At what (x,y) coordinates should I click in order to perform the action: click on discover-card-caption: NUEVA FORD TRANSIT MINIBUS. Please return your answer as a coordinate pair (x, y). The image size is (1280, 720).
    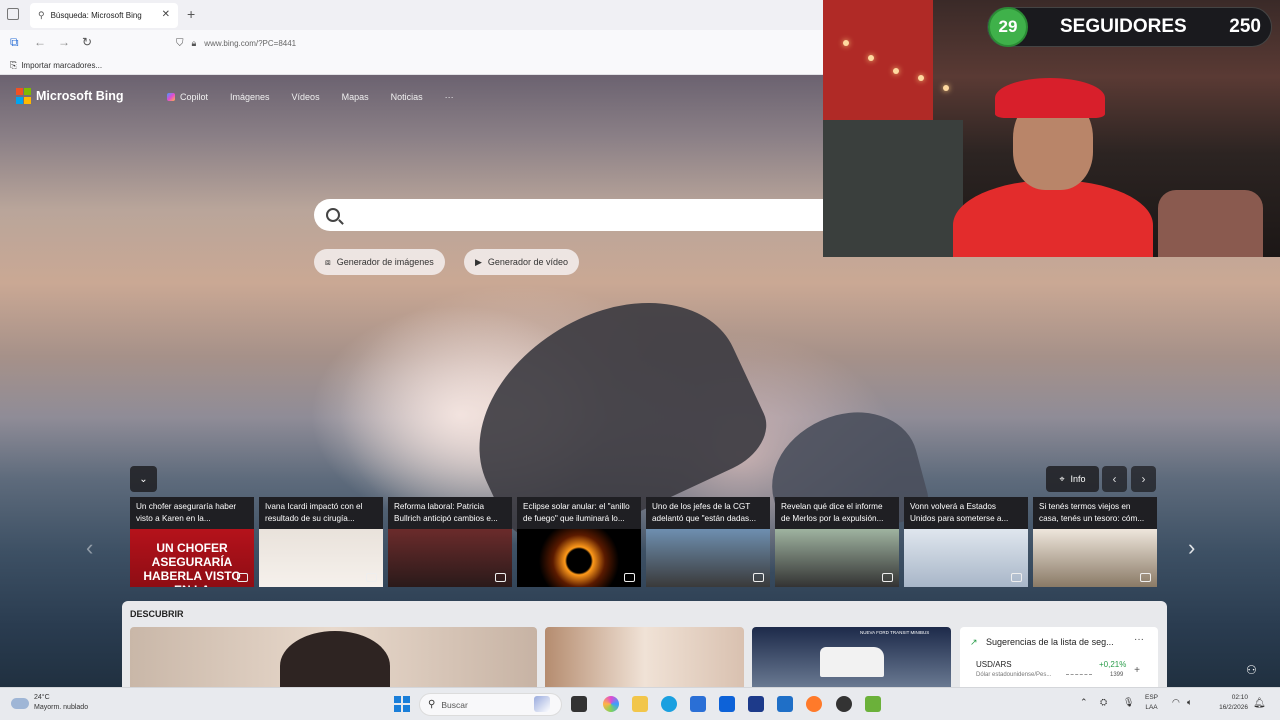
    Looking at the image, I should click on (895, 632).